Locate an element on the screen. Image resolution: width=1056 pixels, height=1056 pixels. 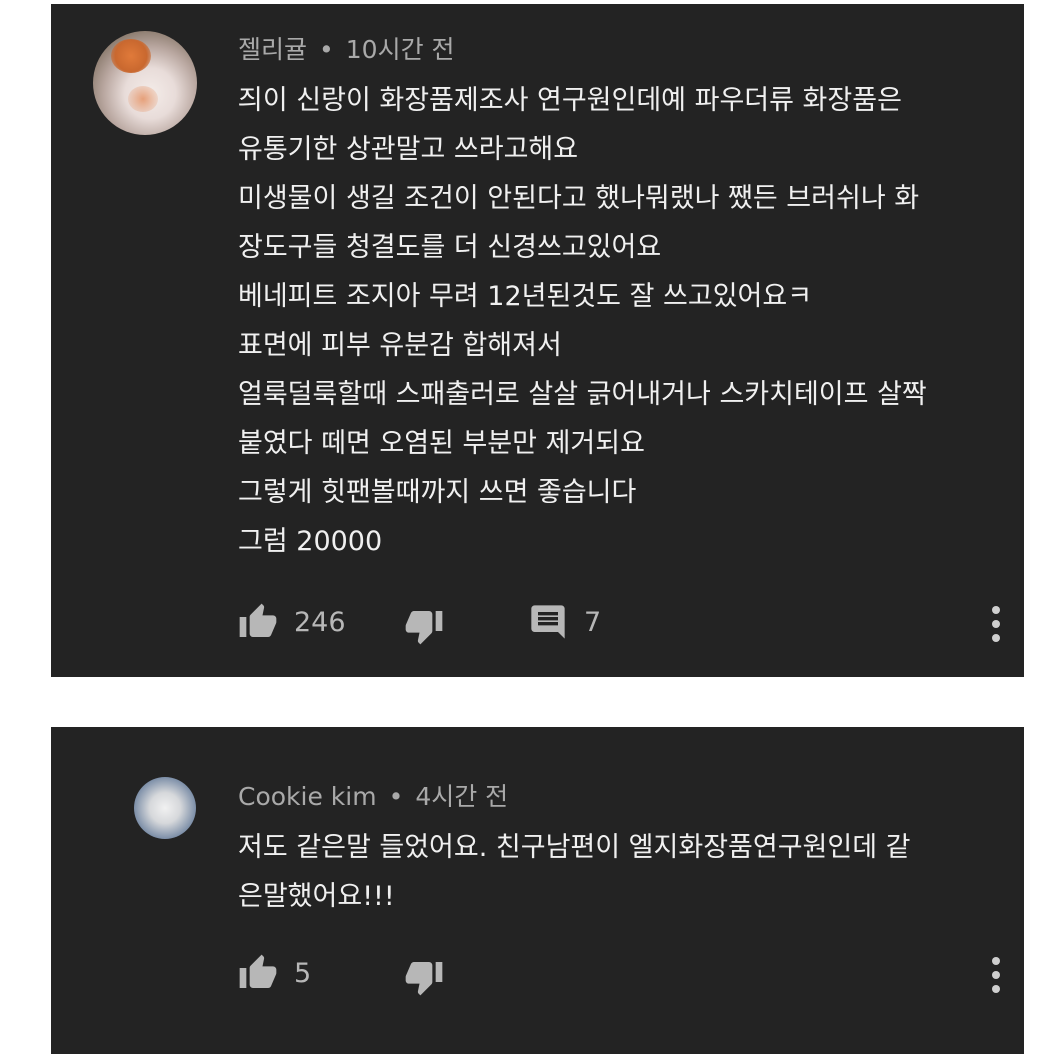
comment-line: 표면에 피부 유분감 합해져서 is located at coordinates (400, 345).